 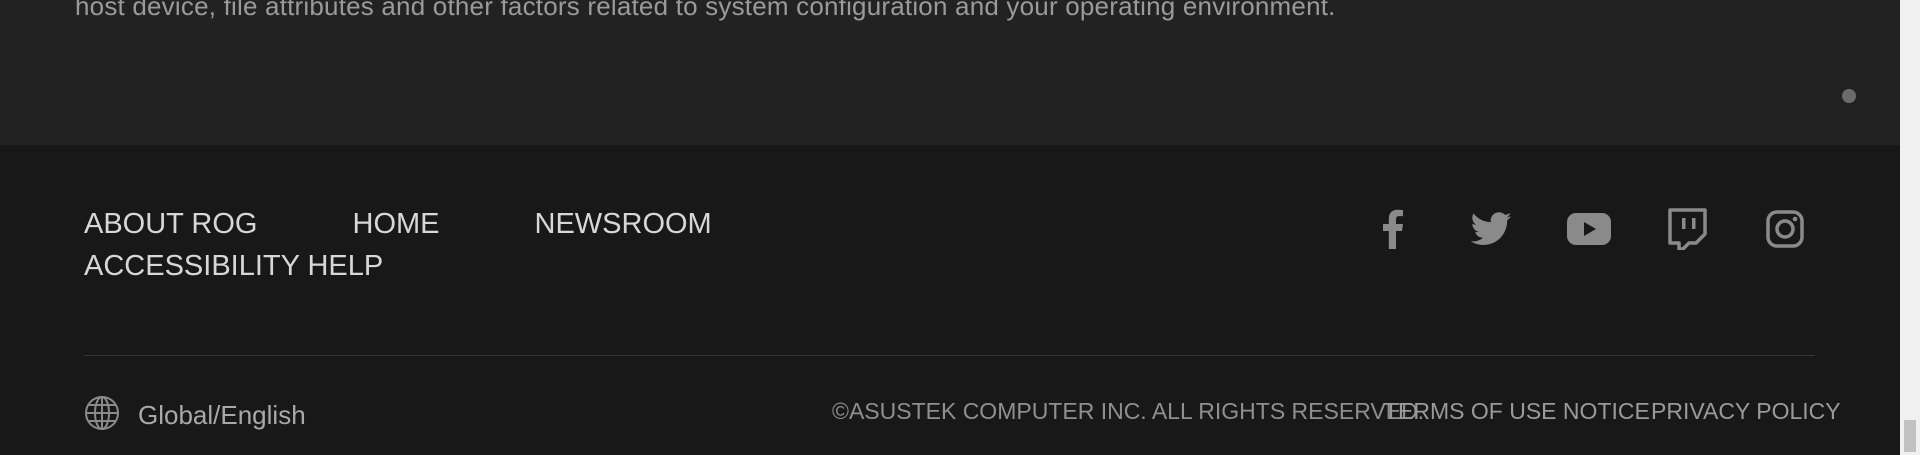 I want to click on locale-label: Global/English, so click(x=222, y=415).